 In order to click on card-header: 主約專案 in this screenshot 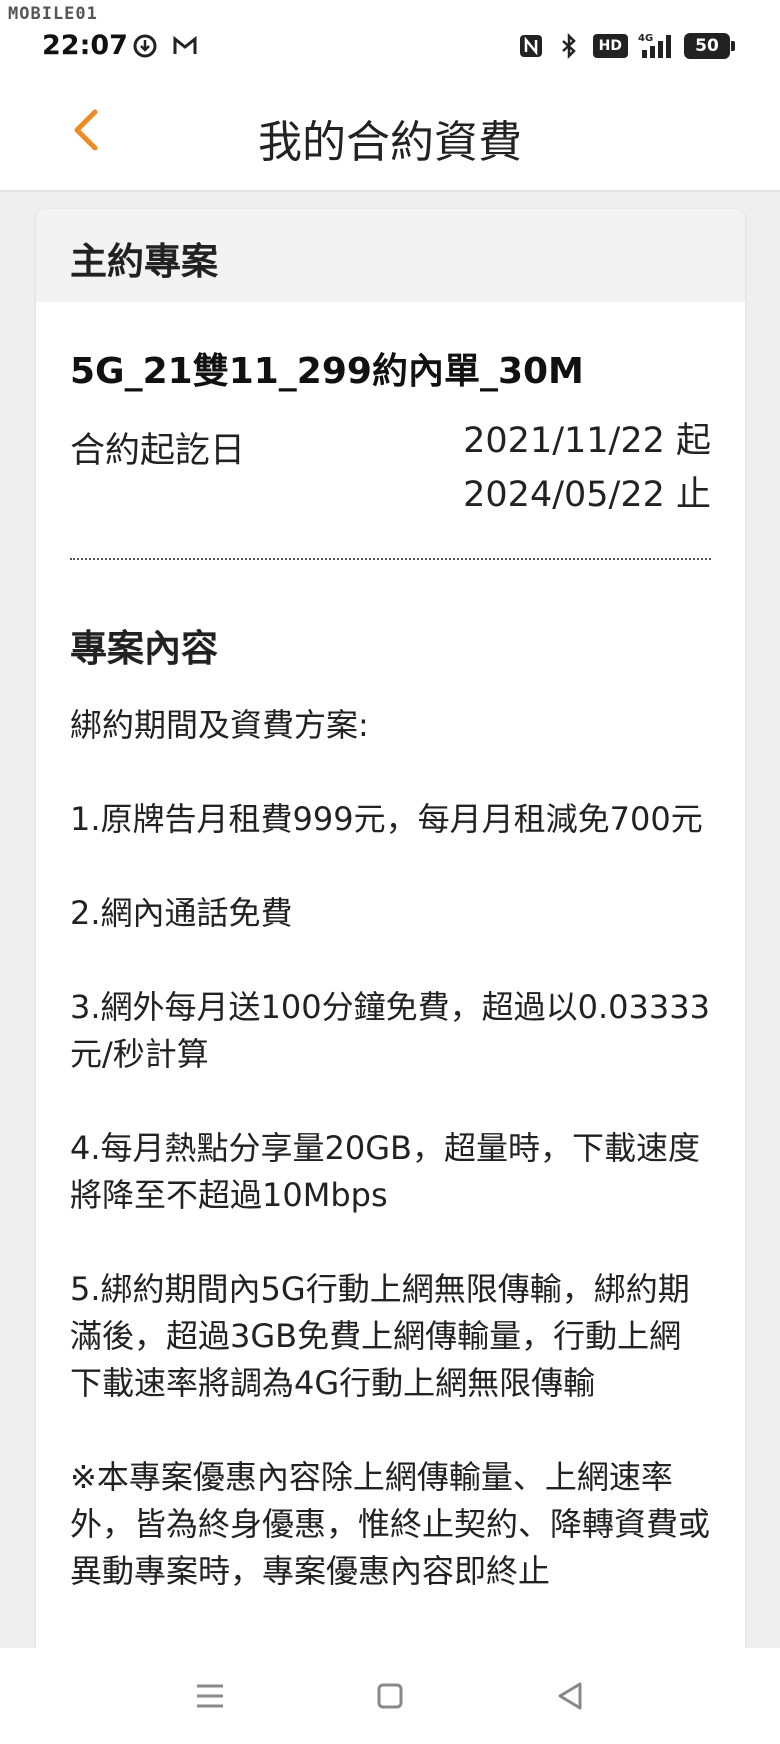, I will do `click(390, 255)`.